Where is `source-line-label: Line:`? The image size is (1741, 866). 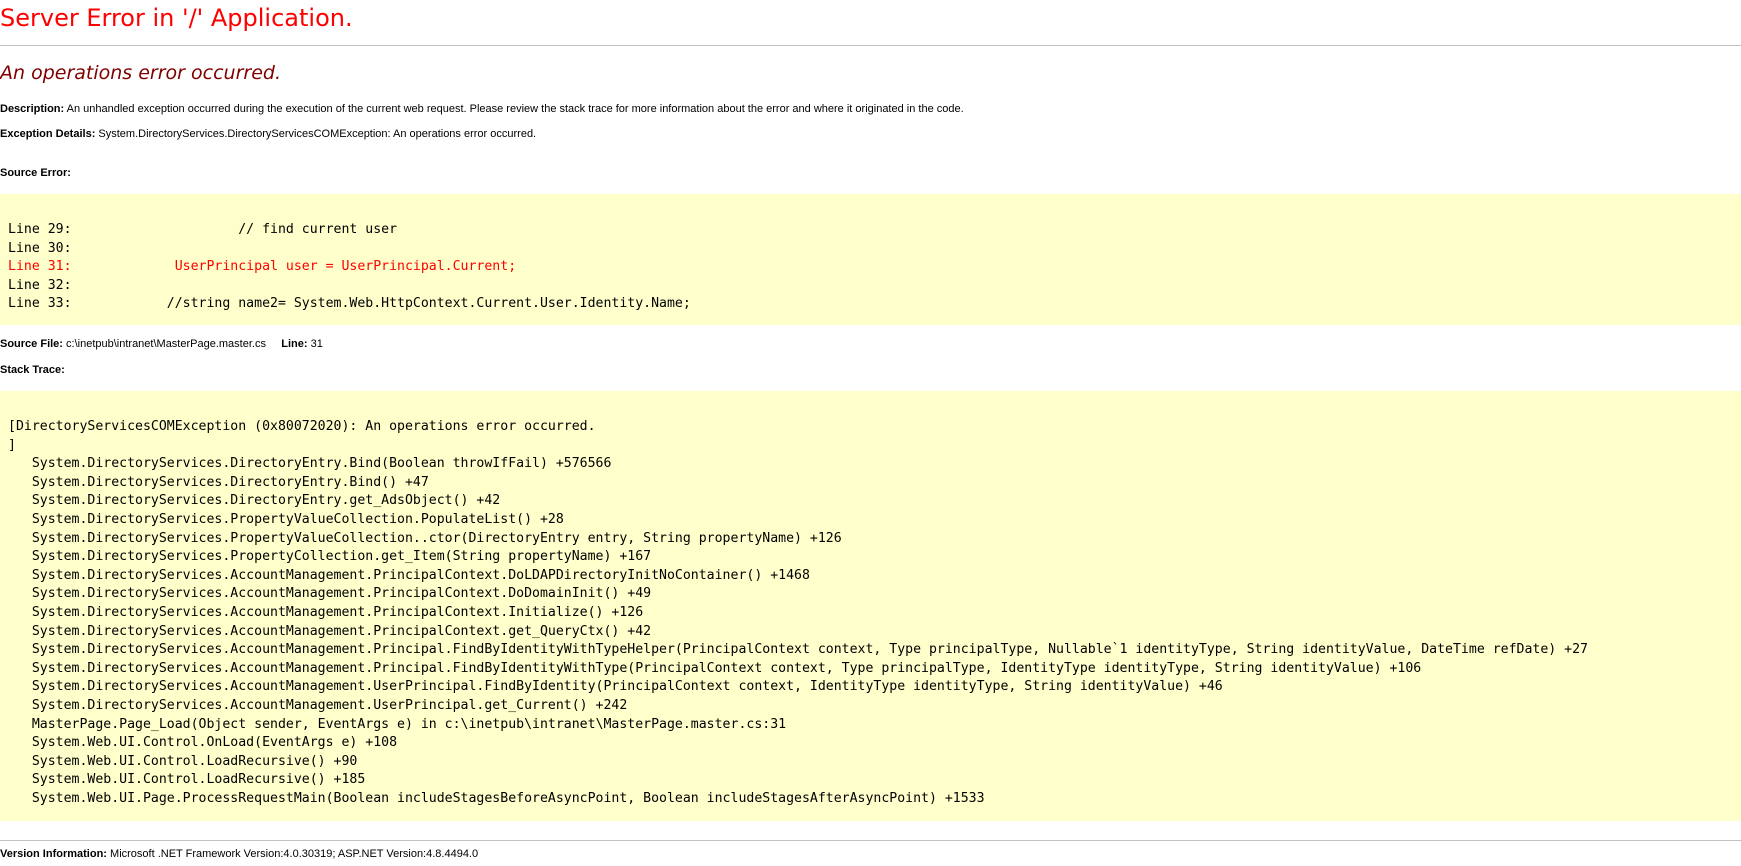 source-line-label: Line: is located at coordinates (294, 344).